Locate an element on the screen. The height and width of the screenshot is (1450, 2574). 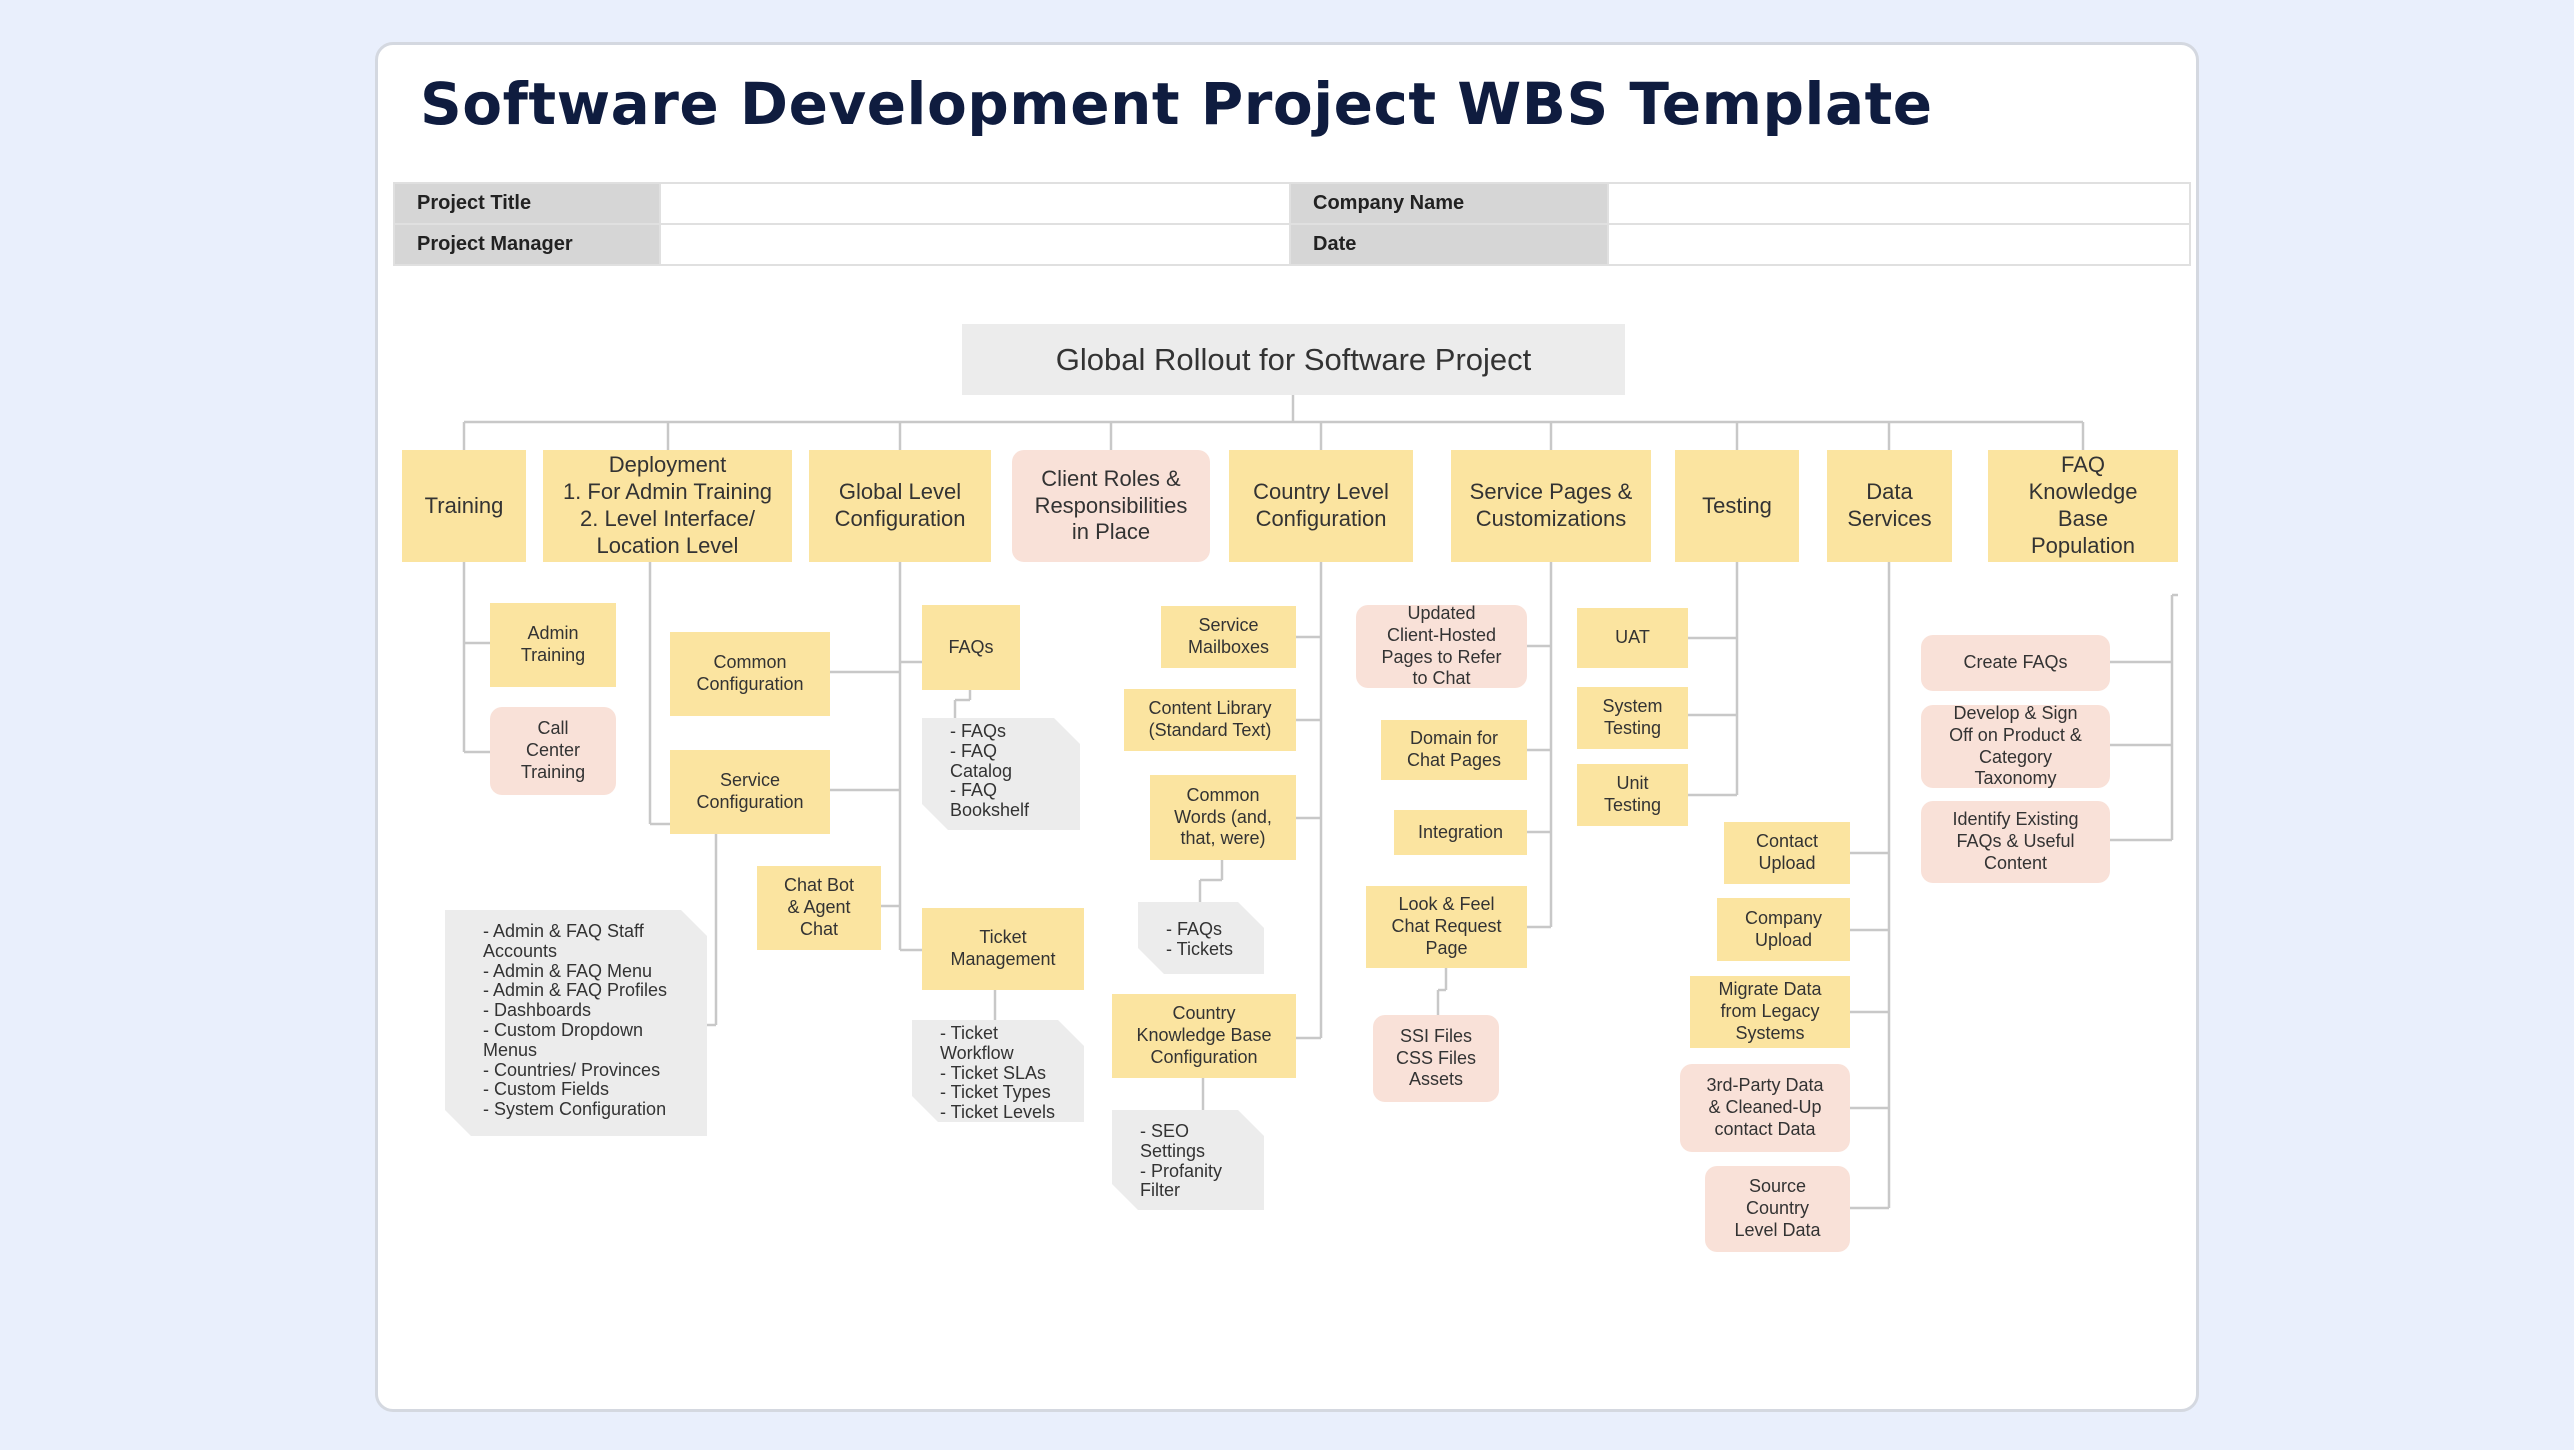
system-testing-node: System Testing is located at coordinates (1632, 718).